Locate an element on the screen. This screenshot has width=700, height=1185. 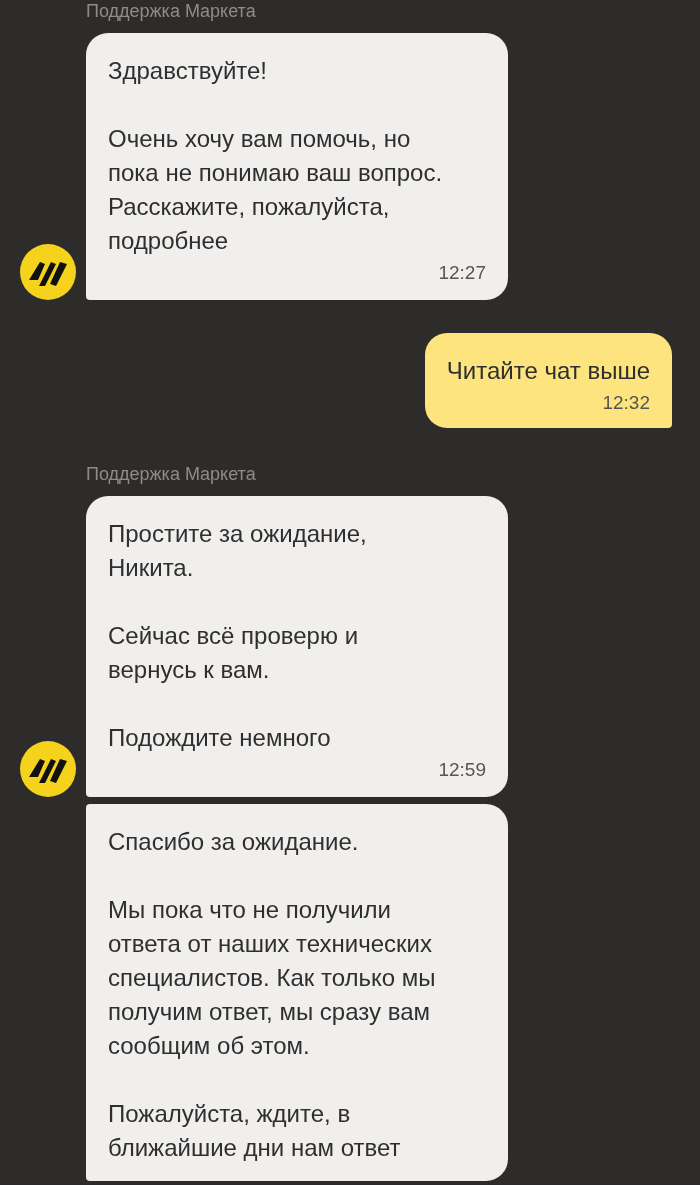
message-text: Здравствуйте! Очень хочу вам помочь, но пока не понимаю ваш вопрос. Расскажите, пожалуйста, подробнее is located at coordinates (276, 156).